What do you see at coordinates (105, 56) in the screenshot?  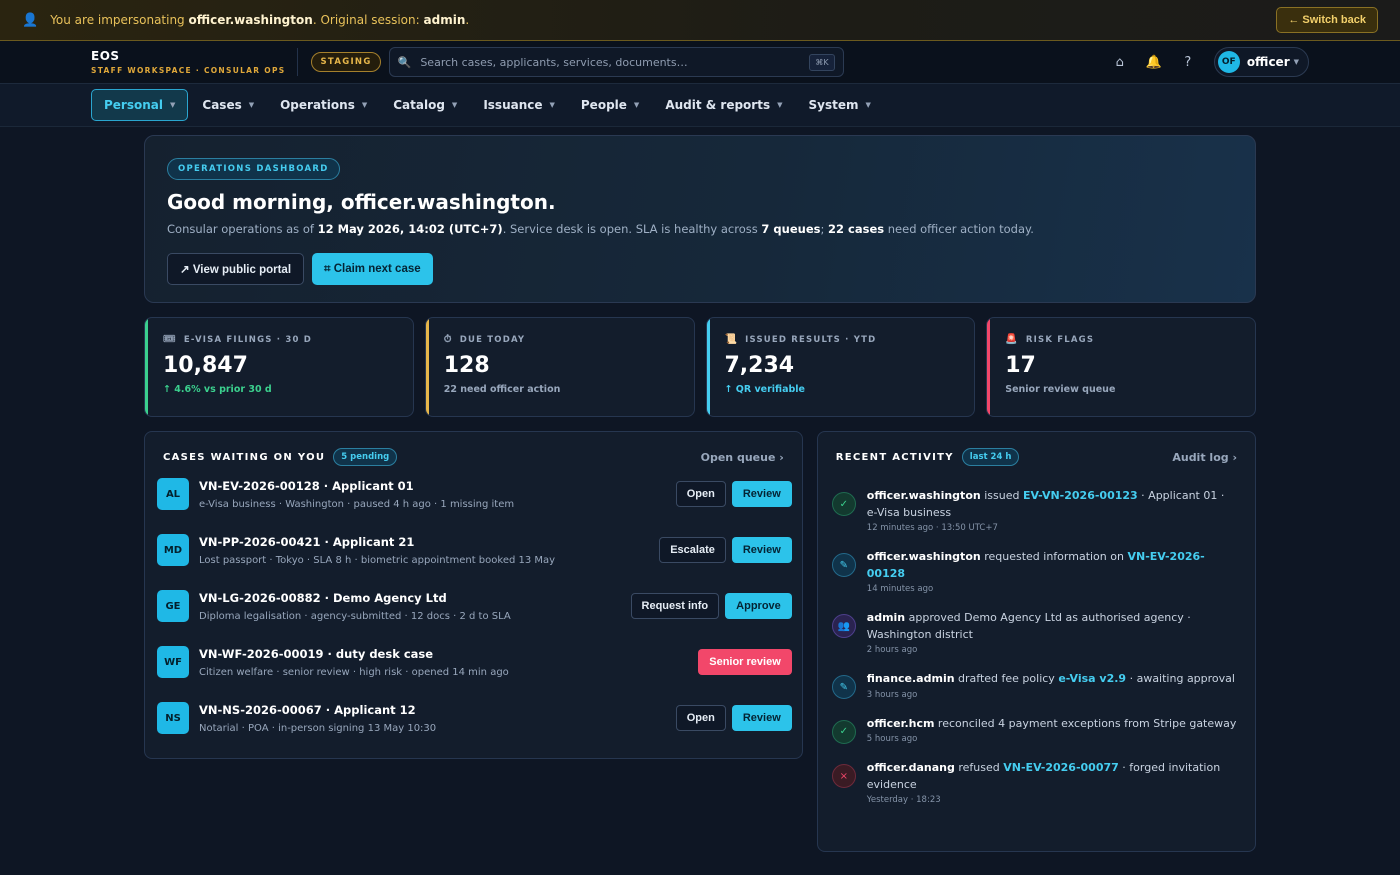 I see `brand-name: EOS` at bounding box center [105, 56].